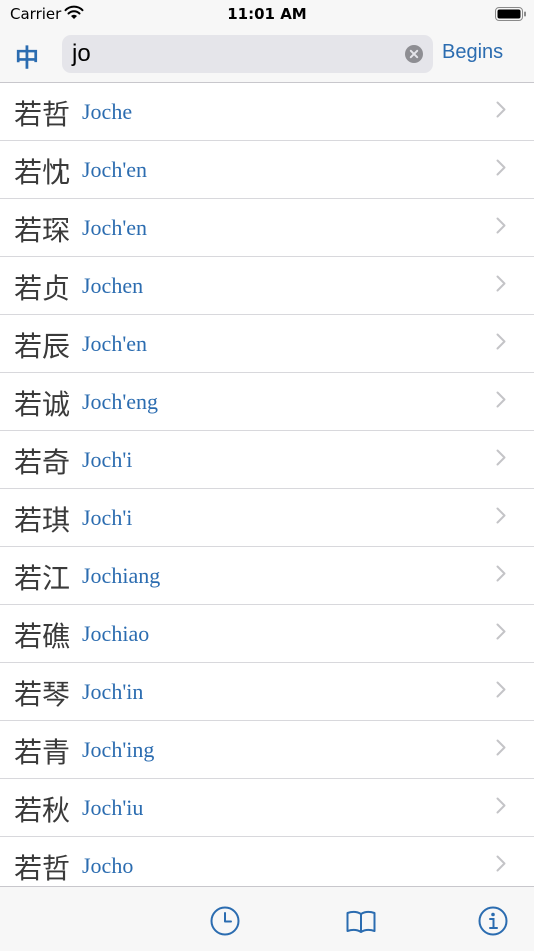 The image size is (534, 951). What do you see at coordinates (42, 288) in the screenshot?
I see `entry-hanzi: 若贞` at bounding box center [42, 288].